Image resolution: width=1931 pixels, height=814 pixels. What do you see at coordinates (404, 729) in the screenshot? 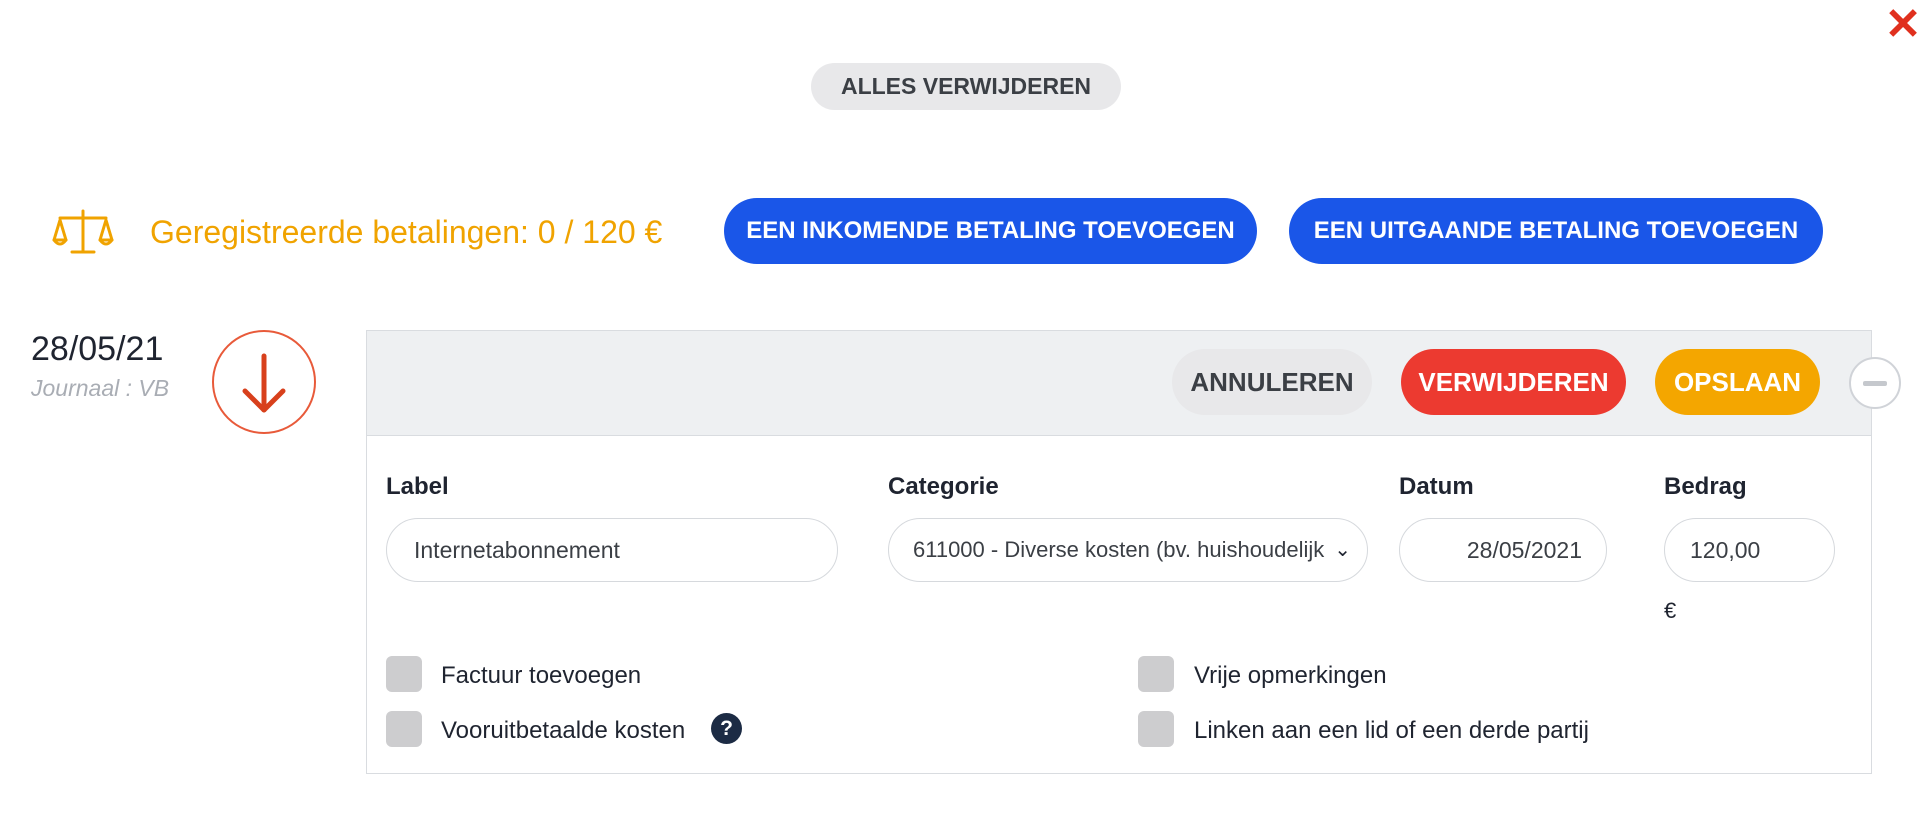
I see `prepaid-checkbox` at bounding box center [404, 729].